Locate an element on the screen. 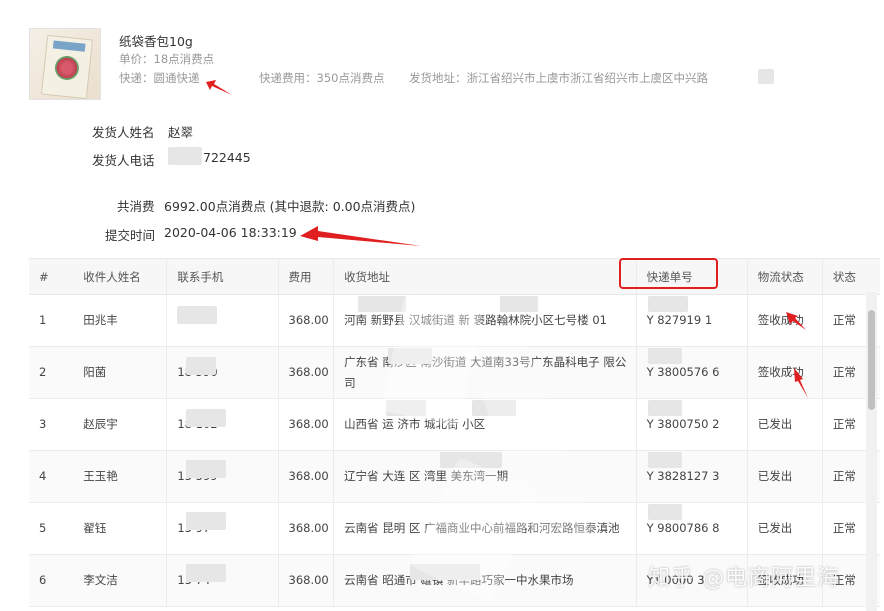 The image size is (884, 611). product-image is located at coordinates (65, 64).